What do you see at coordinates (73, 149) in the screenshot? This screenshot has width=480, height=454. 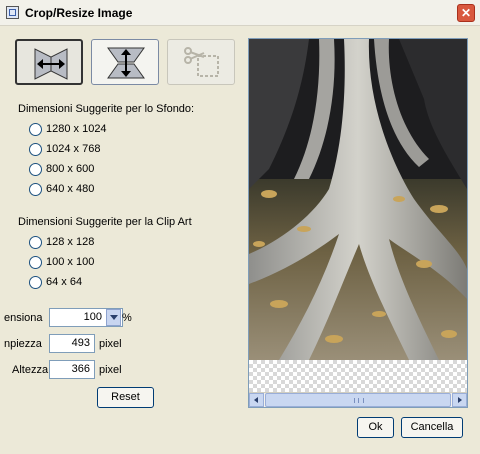 I see `radio-label: 1024 x 768` at bounding box center [73, 149].